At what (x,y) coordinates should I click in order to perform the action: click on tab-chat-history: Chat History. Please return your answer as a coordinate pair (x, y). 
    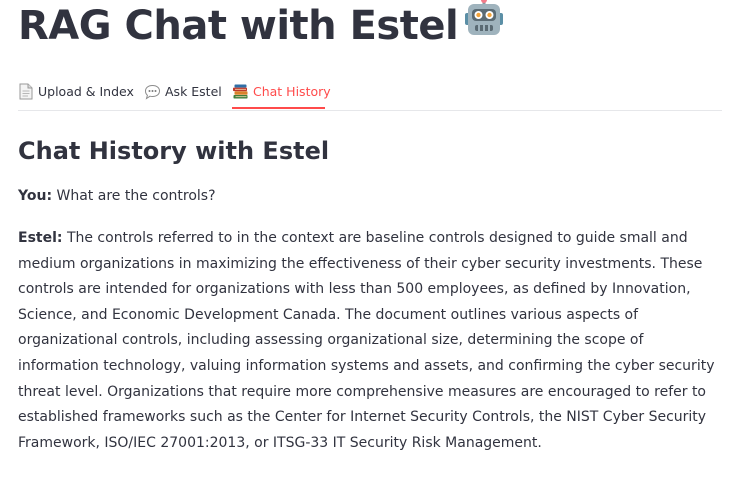
    Looking at the image, I should click on (281, 91).